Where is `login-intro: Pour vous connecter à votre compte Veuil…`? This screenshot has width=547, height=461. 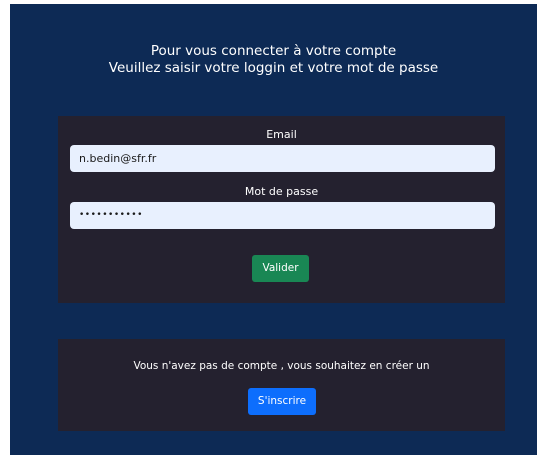
login-intro: Pour vous connecter à votre compte Veuil… is located at coordinates (273, 60).